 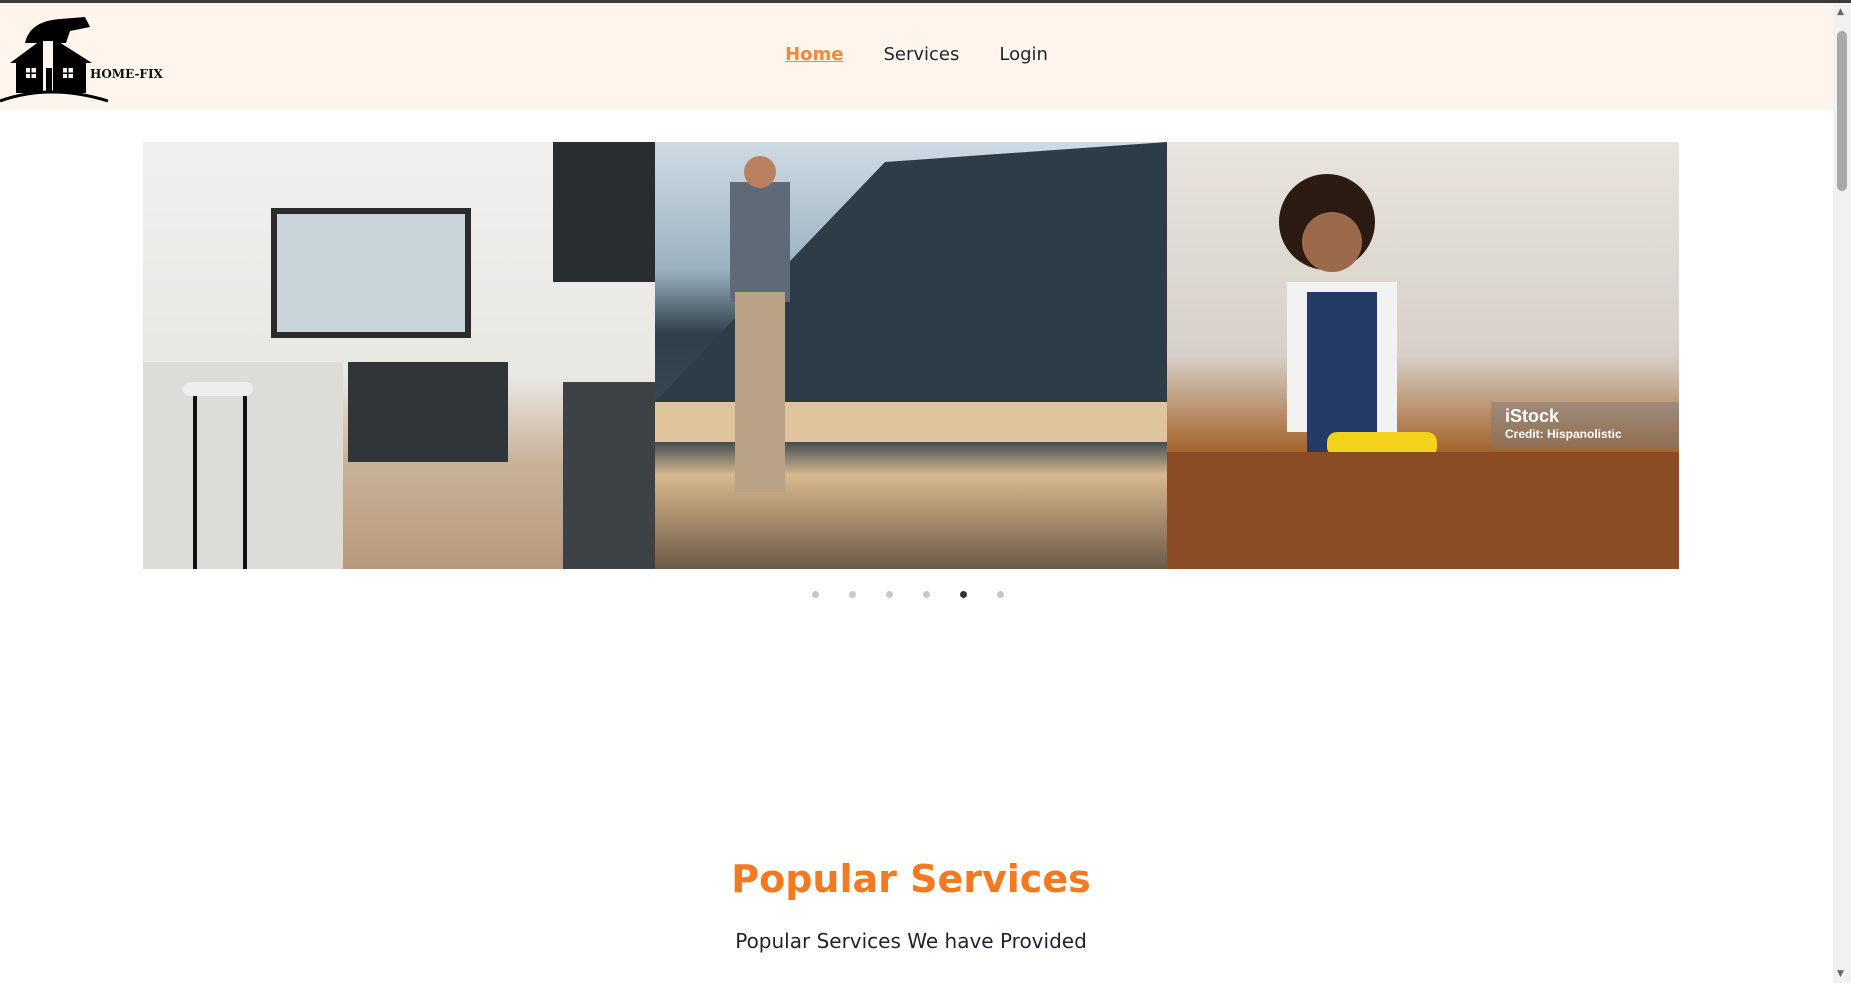 I want to click on nav-home: Home, so click(x=814, y=54).